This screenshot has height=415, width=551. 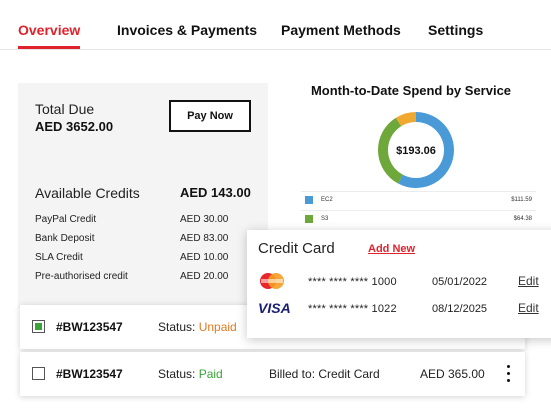 I want to click on legend-name: S3, so click(x=325, y=219).